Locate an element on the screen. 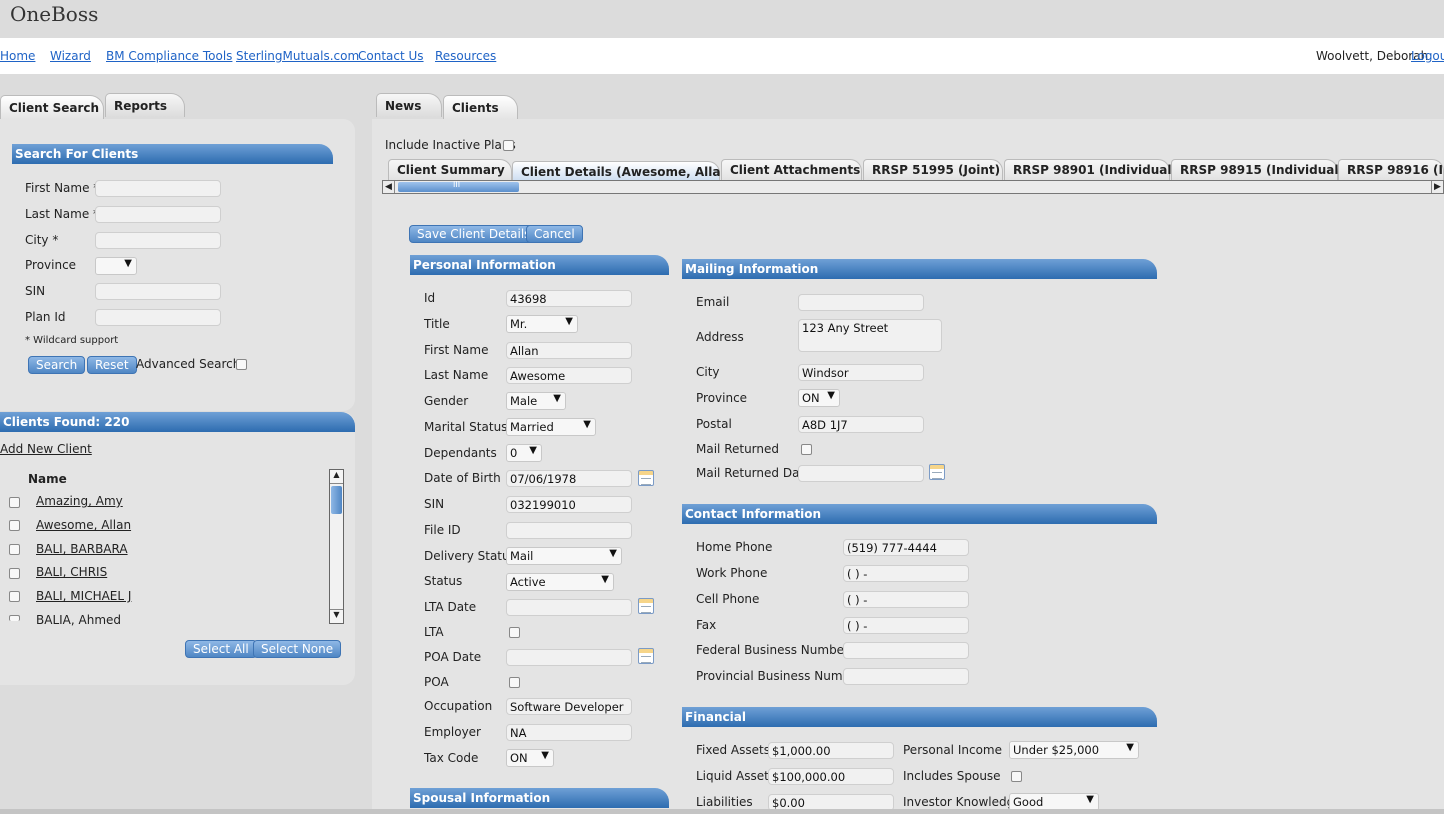 The image size is (1444, 814). liquid-assets-field: $100,000.00 is located at coordinates (831, 776).